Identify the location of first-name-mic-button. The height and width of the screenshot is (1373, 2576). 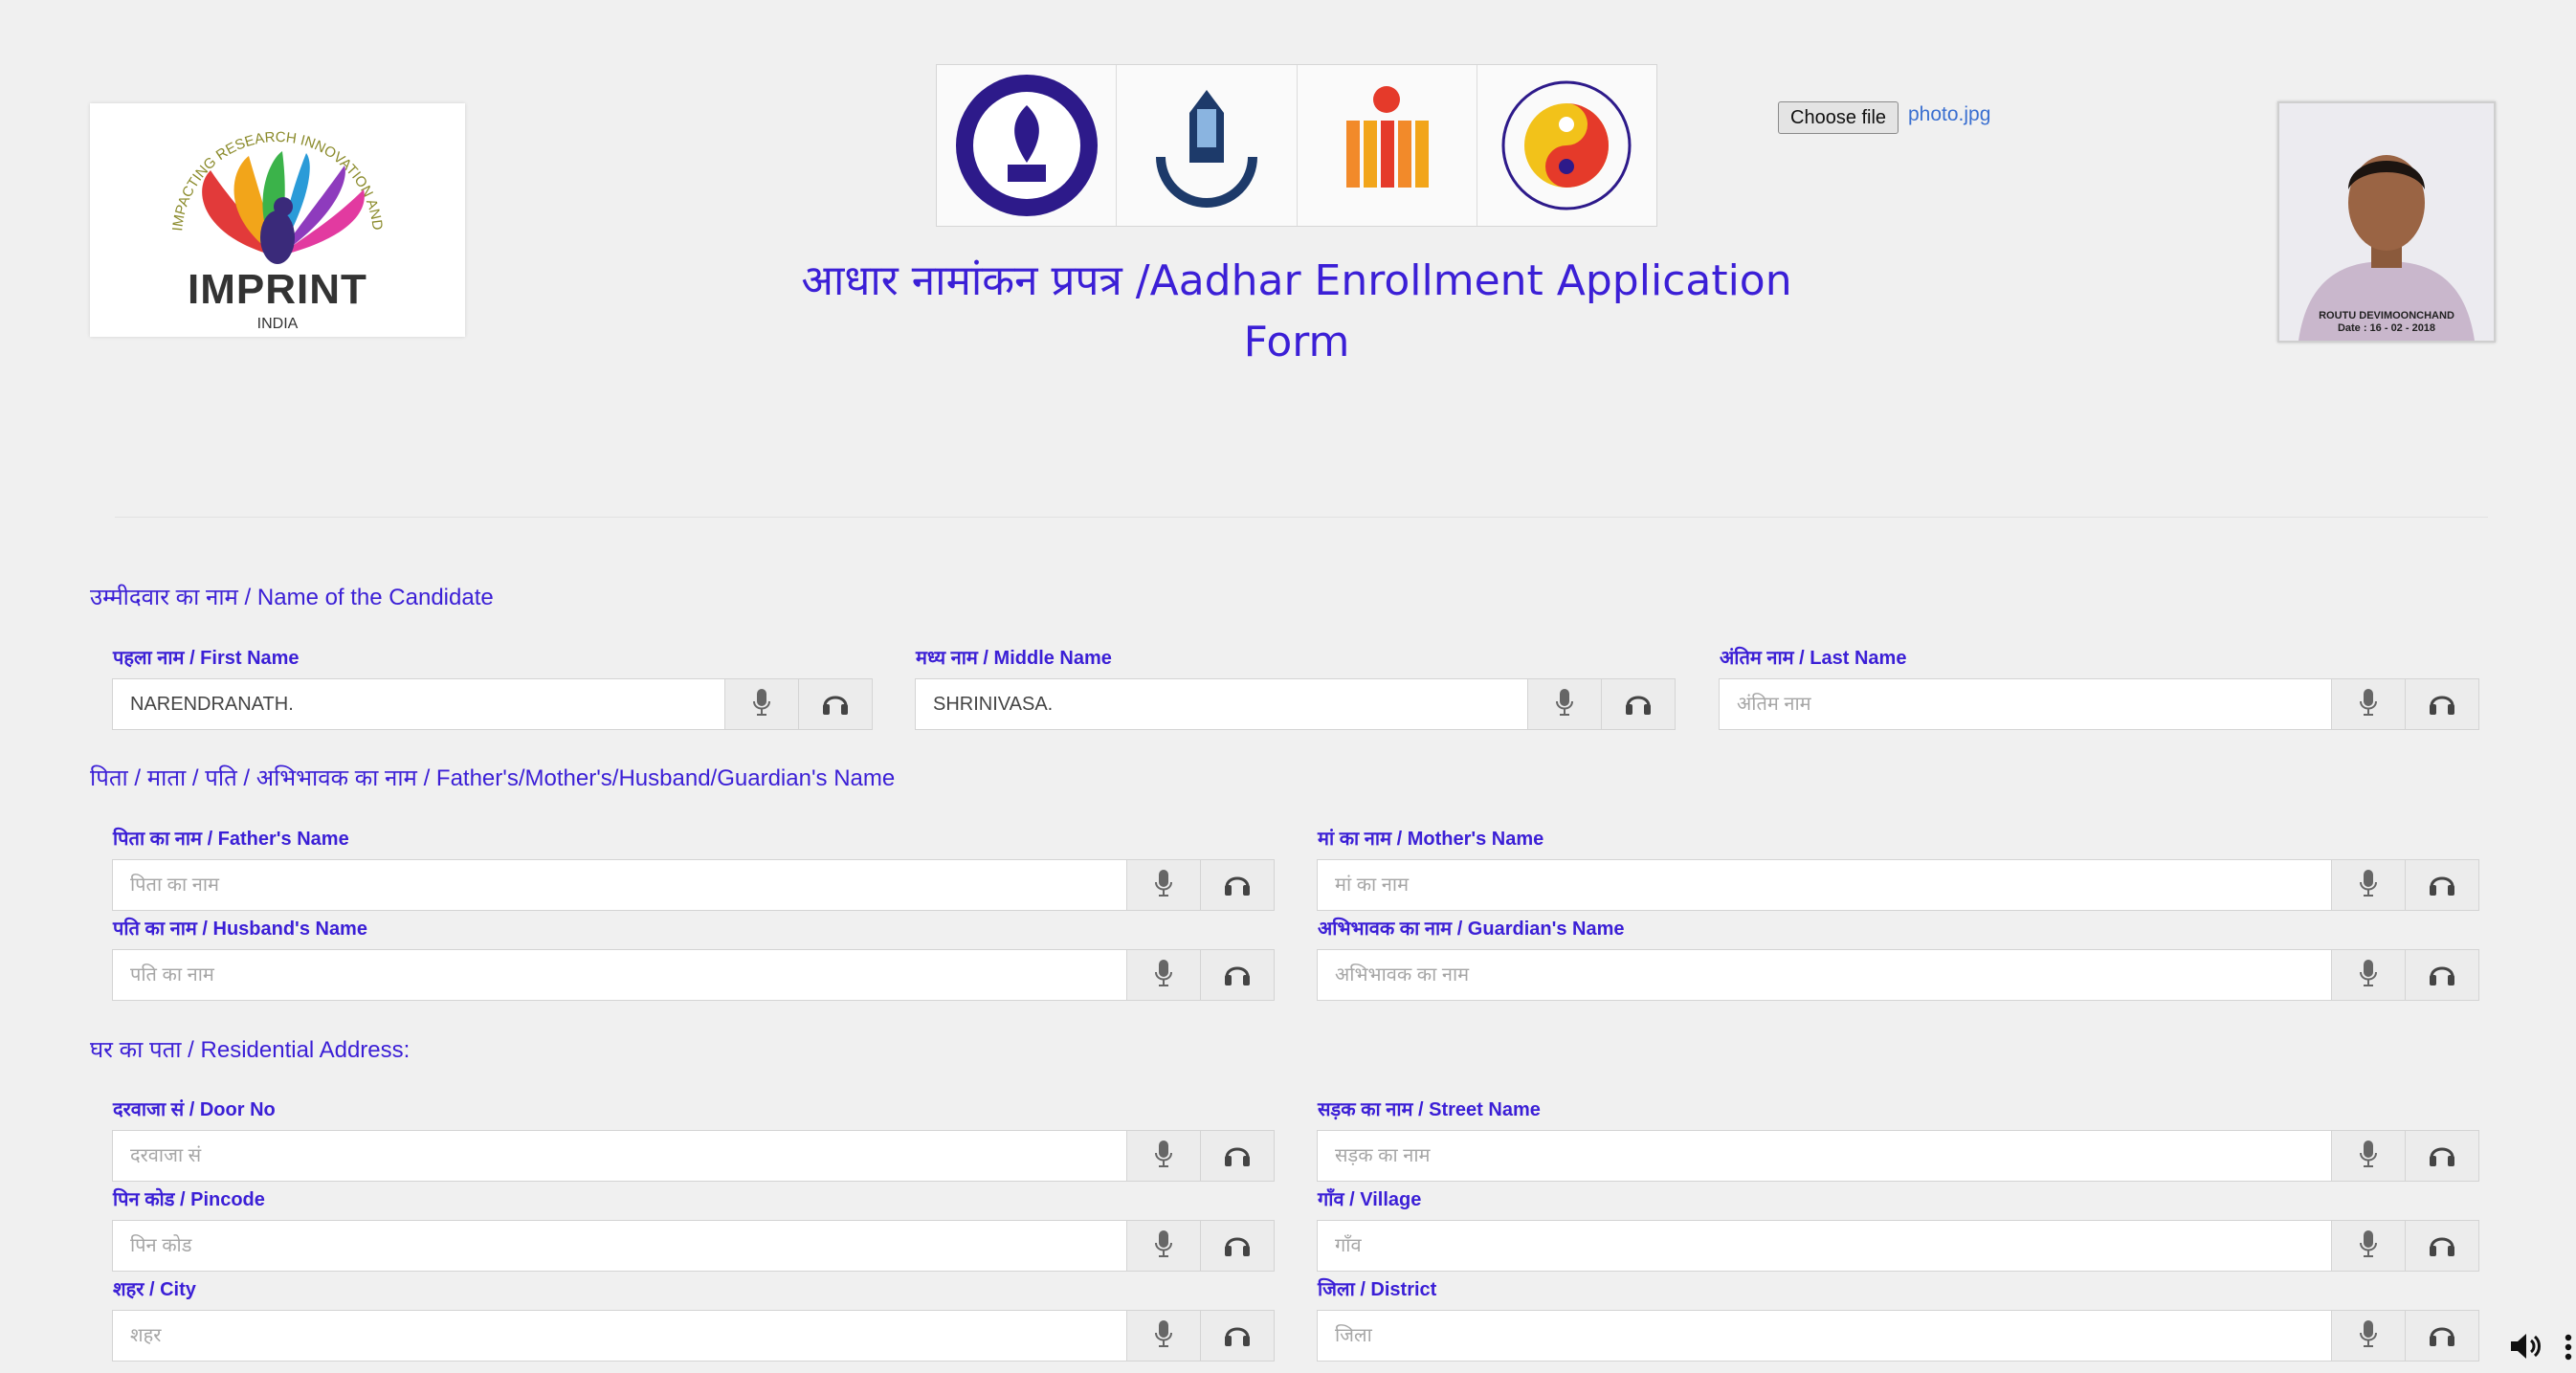
(761, 704).